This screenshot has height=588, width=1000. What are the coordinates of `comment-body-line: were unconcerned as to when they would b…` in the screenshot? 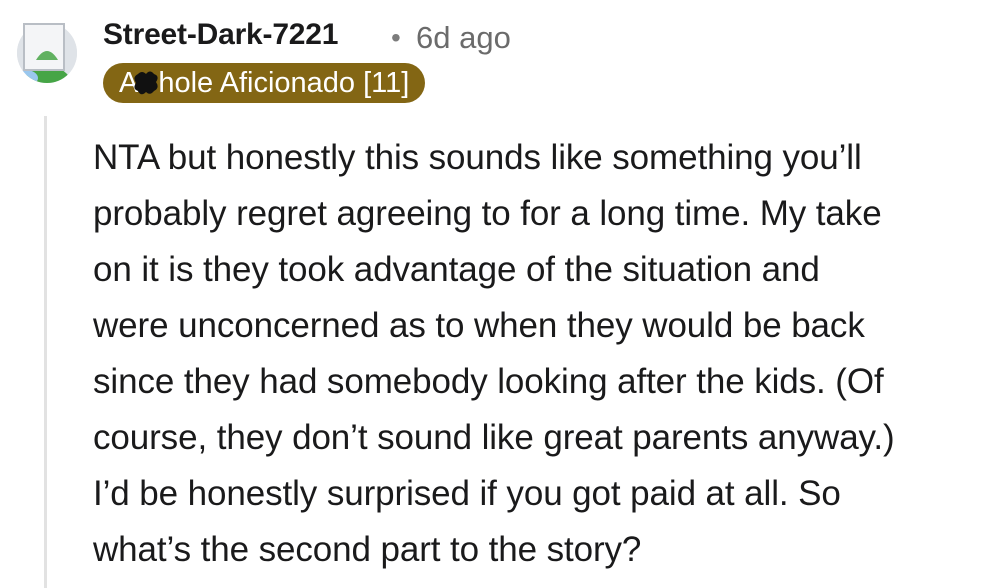 It's located at (479, 325).